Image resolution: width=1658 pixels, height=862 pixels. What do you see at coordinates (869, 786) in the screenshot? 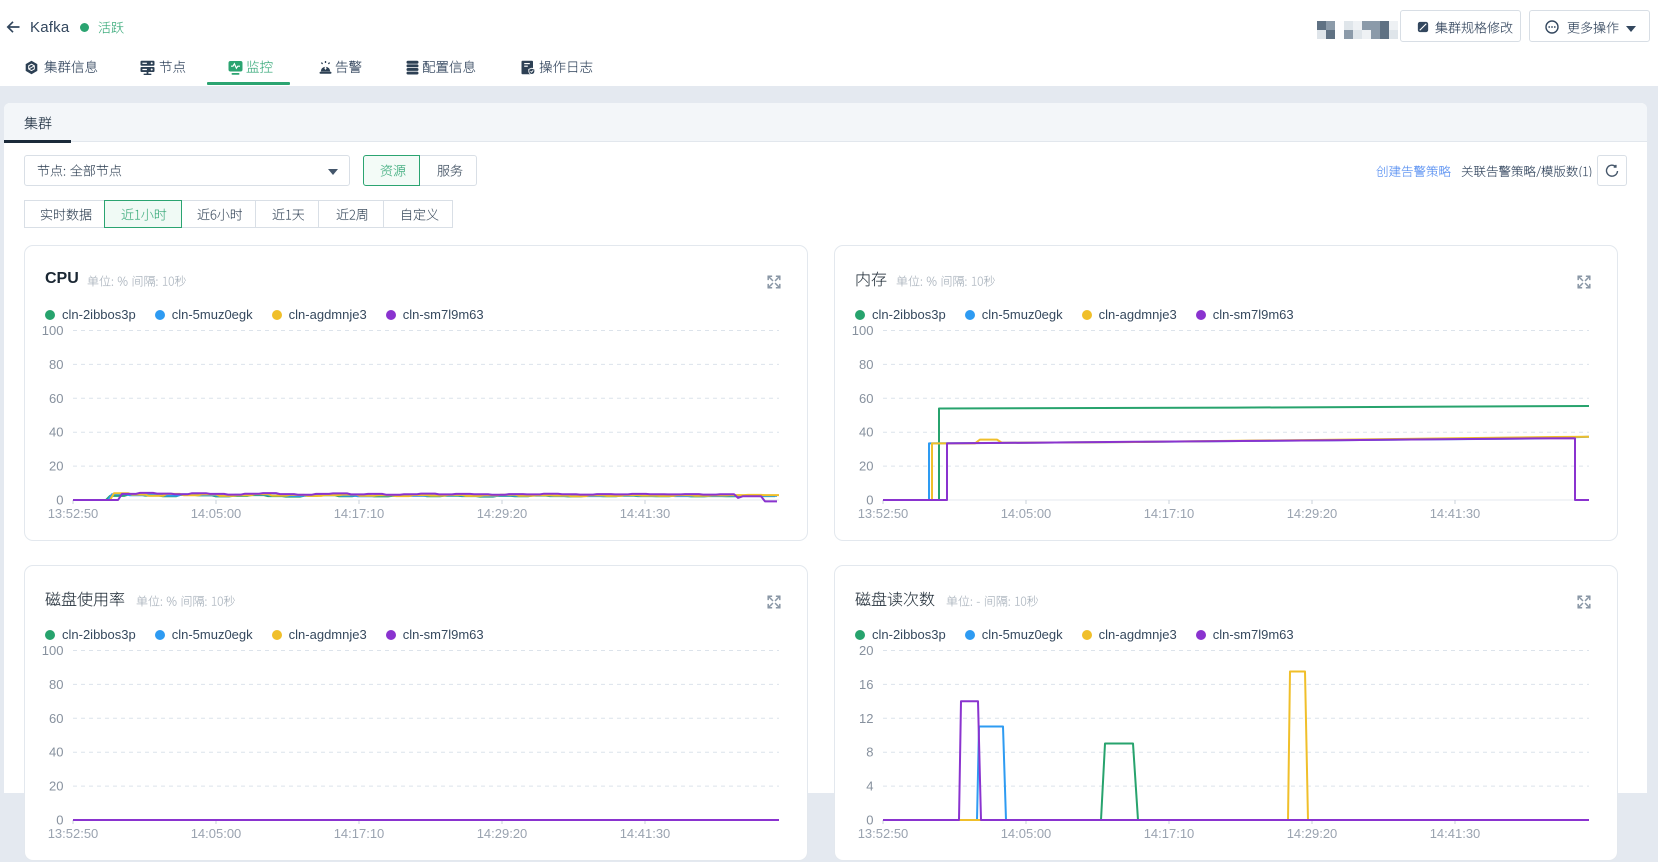
I see `svg-text: 4` at bounding box center [869, 786].